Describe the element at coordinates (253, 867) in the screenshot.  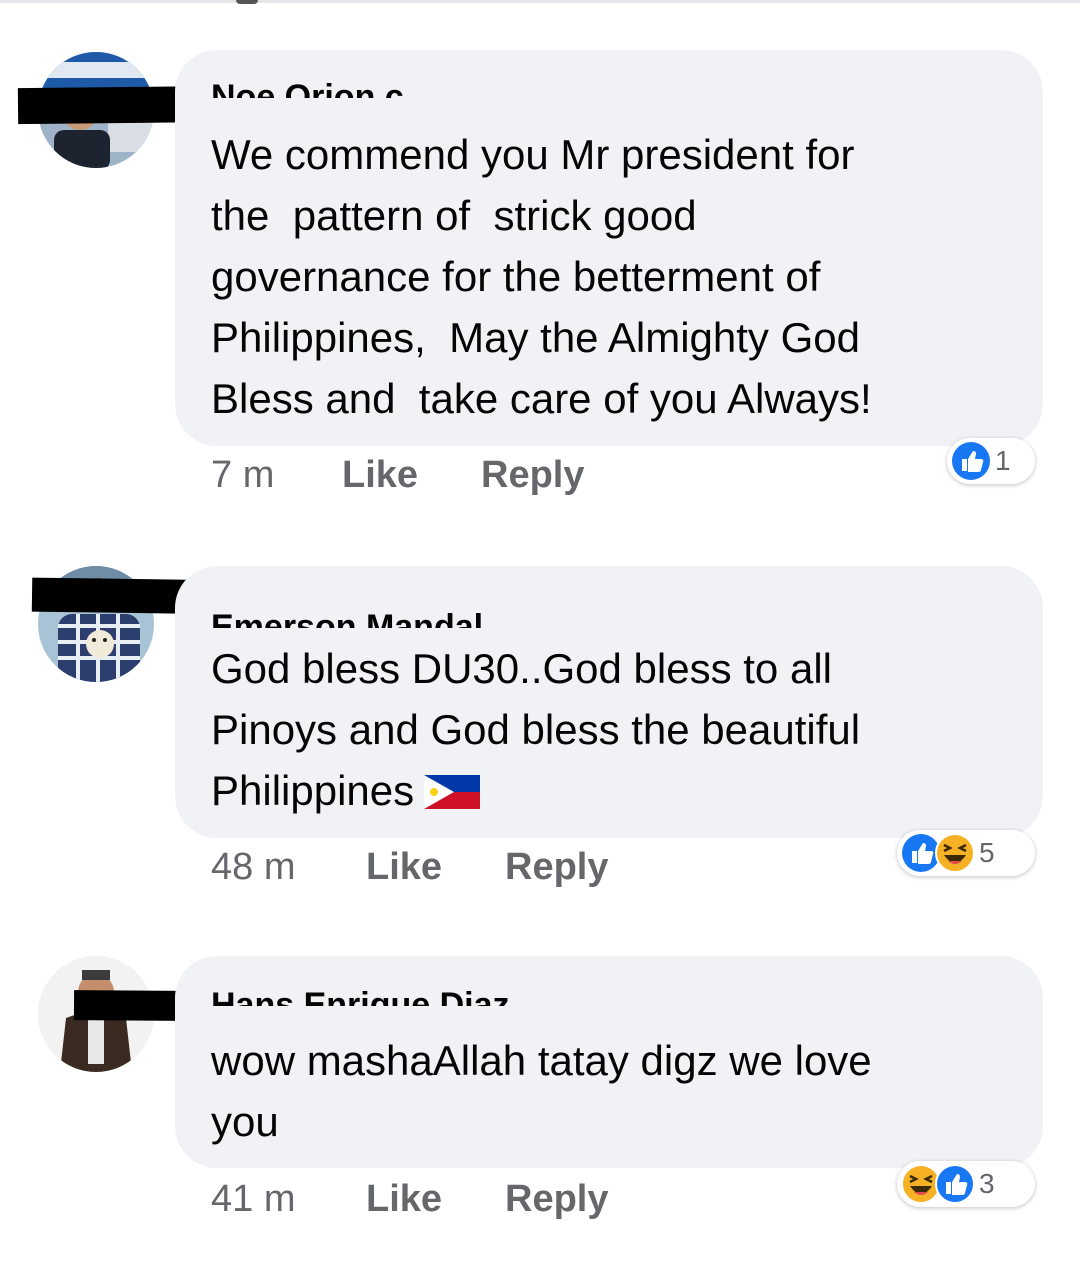
I see `timestamp: 48 m` at that location.